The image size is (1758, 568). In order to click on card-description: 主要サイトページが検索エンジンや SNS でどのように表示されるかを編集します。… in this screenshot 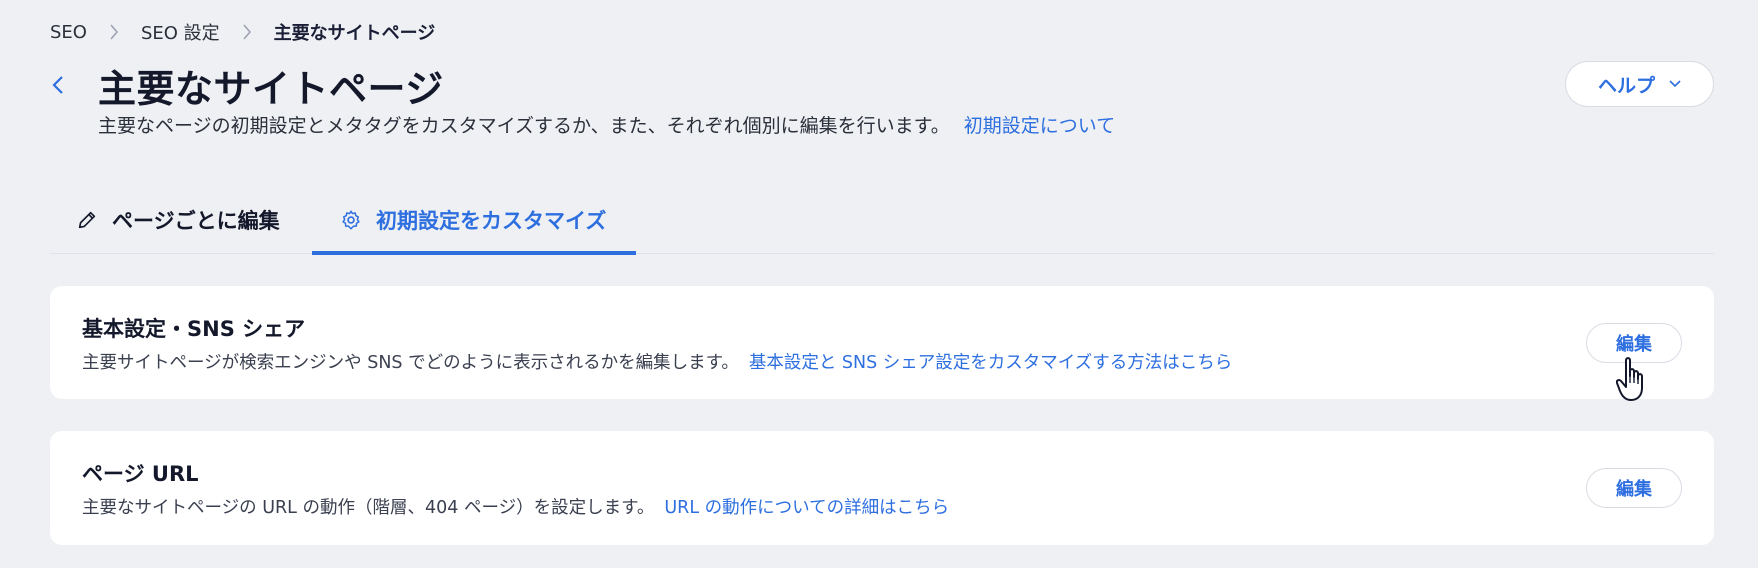, I will do `click(657, 361)`.